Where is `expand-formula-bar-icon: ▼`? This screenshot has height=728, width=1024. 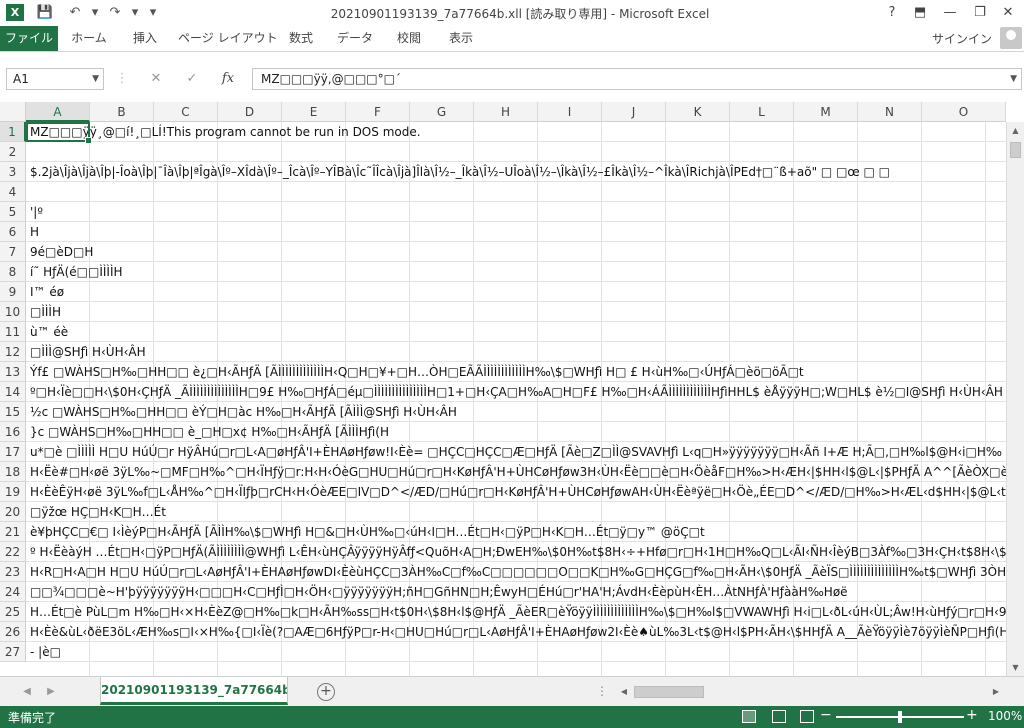 expand-formula-bar-icon: ▼ is located at coordinates (1013, 79).